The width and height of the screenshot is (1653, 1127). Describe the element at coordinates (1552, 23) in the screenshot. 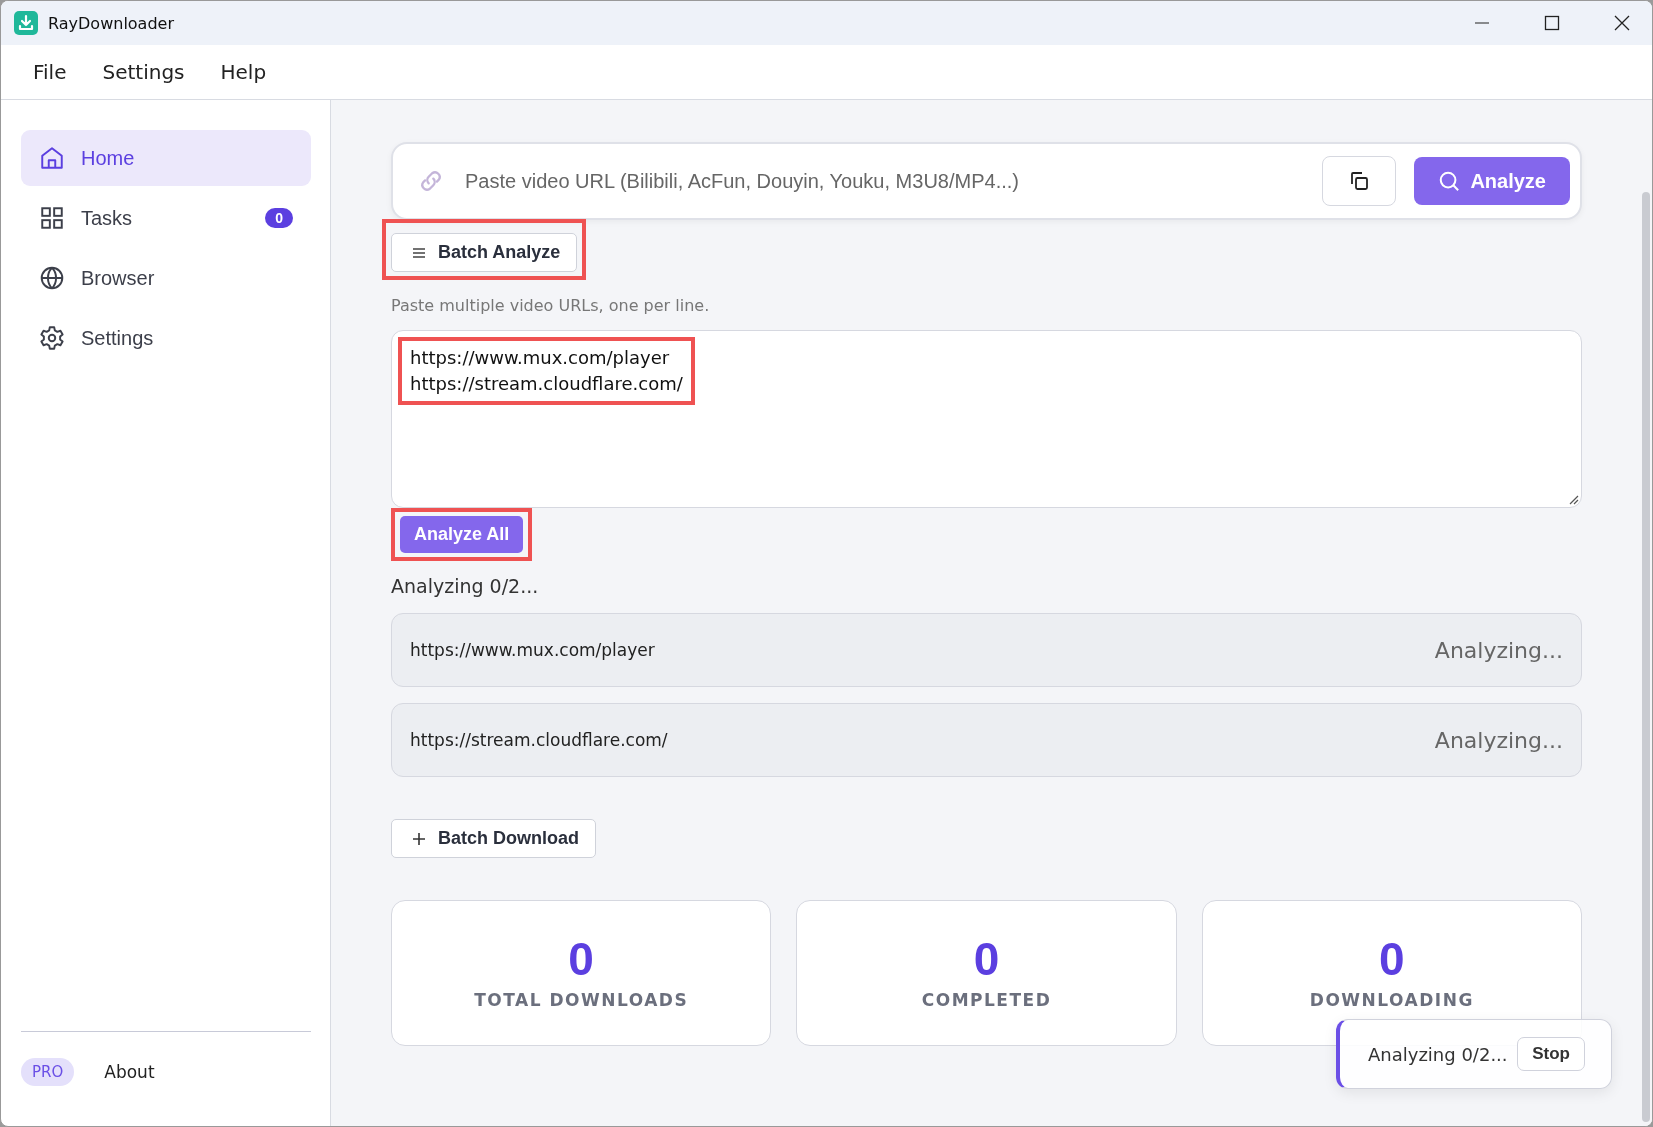

I see `maximize-icon` at that location.